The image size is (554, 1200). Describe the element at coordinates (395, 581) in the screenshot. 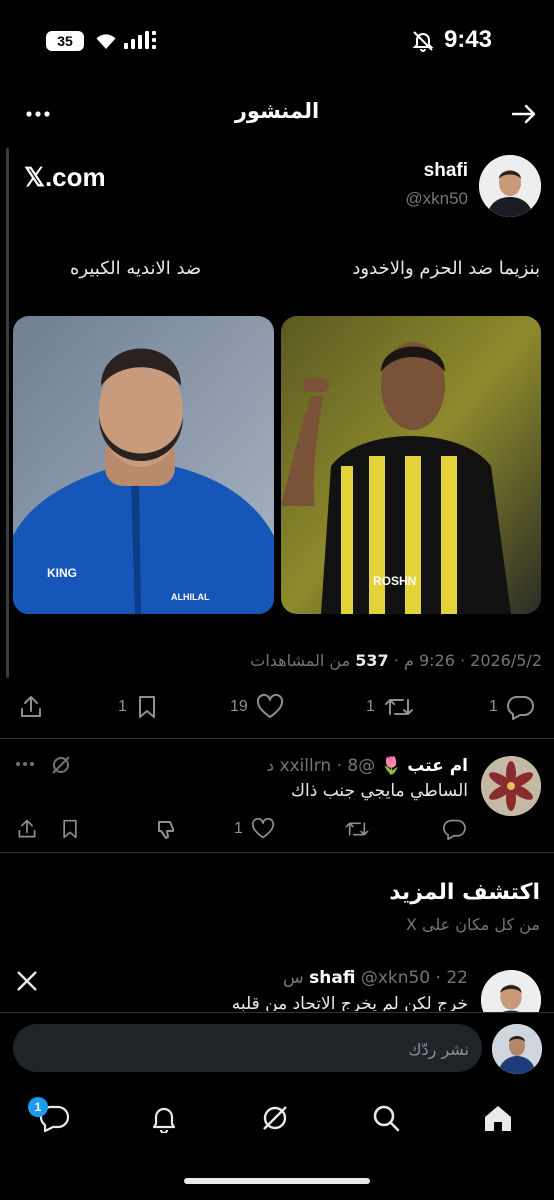

I see `jersey-sponsor-text: ROSHN` at that location.